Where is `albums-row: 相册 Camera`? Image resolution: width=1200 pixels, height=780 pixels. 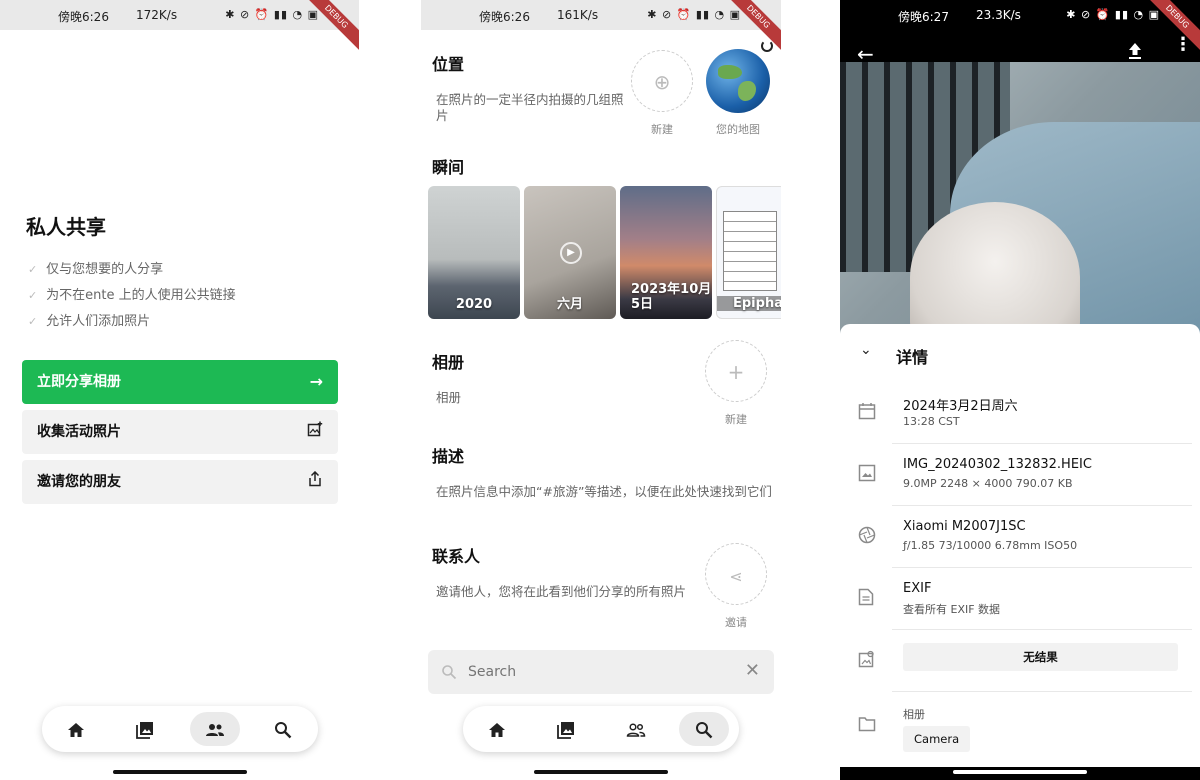
albums-row: 相册 Camera is located at coordinates (1020, 729).